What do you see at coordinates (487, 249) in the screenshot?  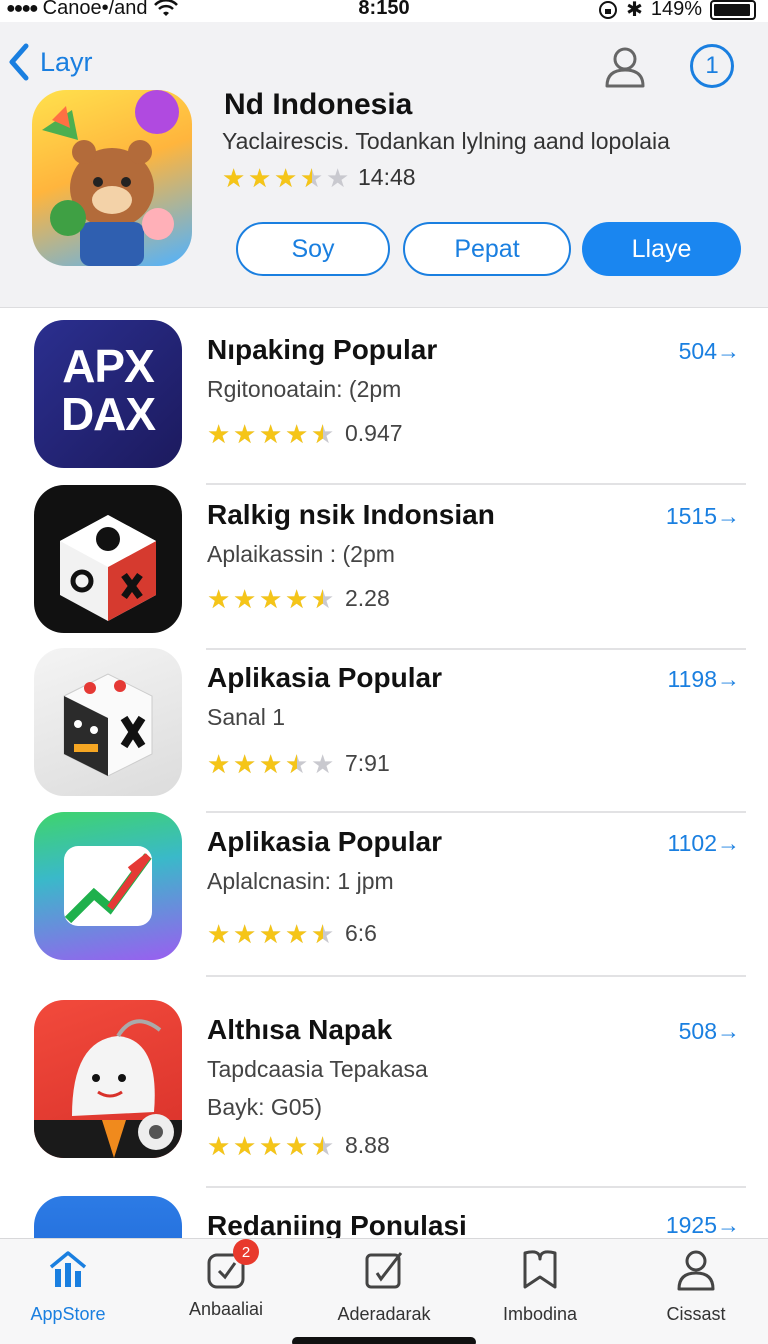 I see `pepat-button: Pepat` at bounding box center [487, 249].